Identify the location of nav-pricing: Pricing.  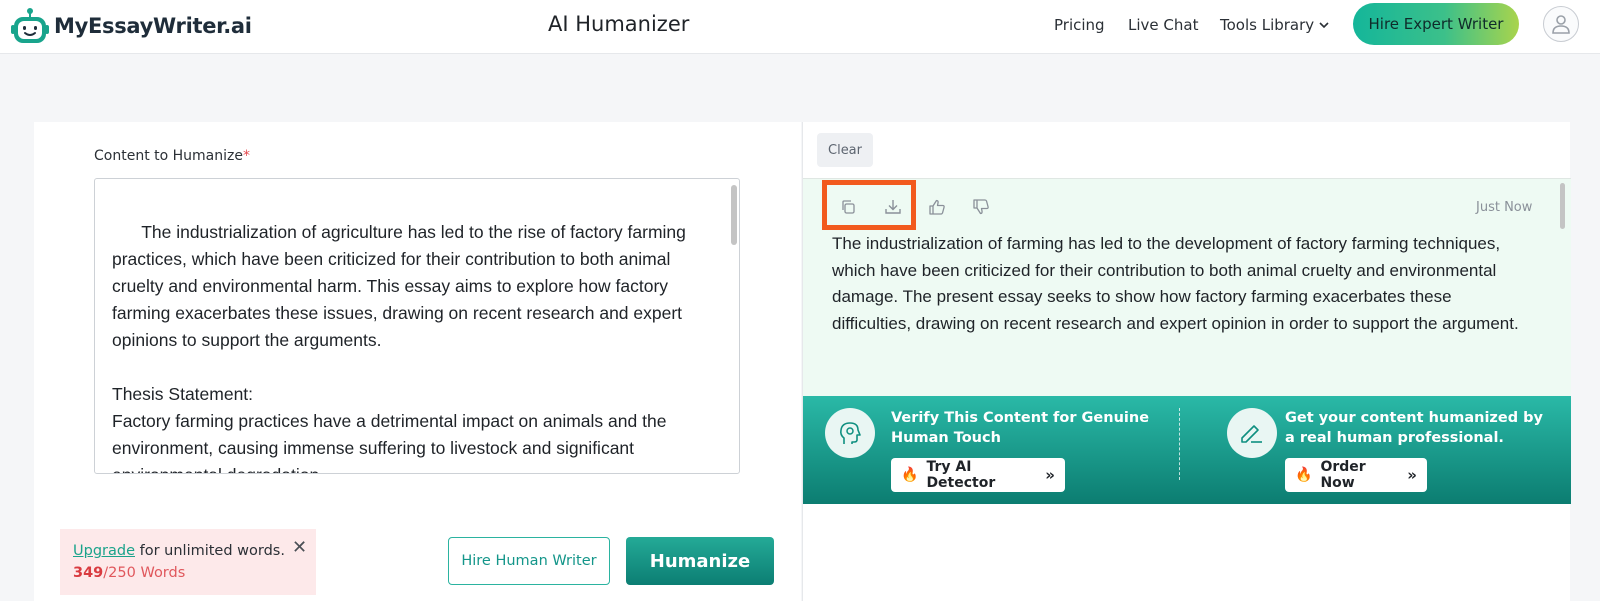
(1079, 25).